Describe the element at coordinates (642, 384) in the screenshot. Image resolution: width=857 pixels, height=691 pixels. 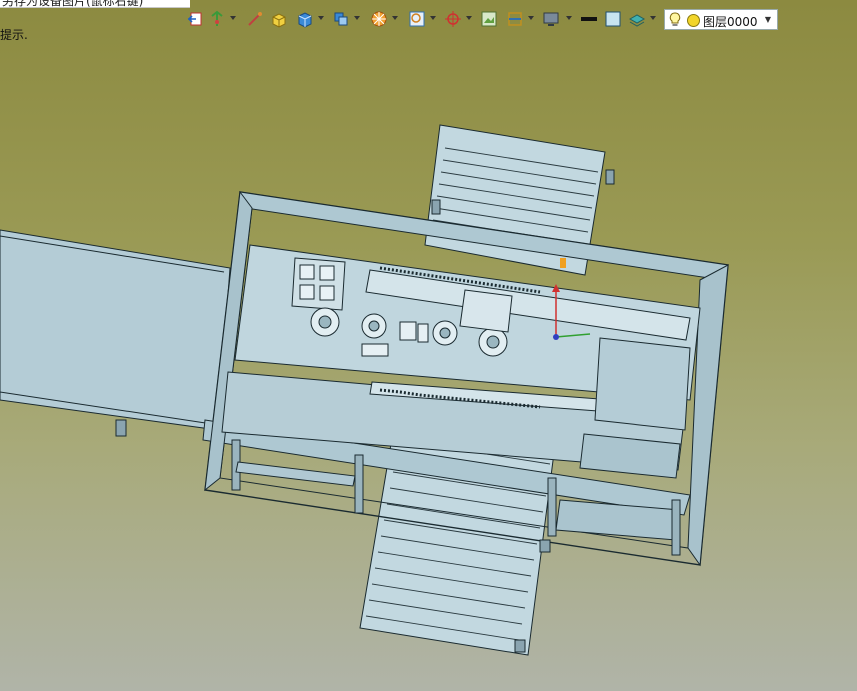
I see `right-housing` at that location.